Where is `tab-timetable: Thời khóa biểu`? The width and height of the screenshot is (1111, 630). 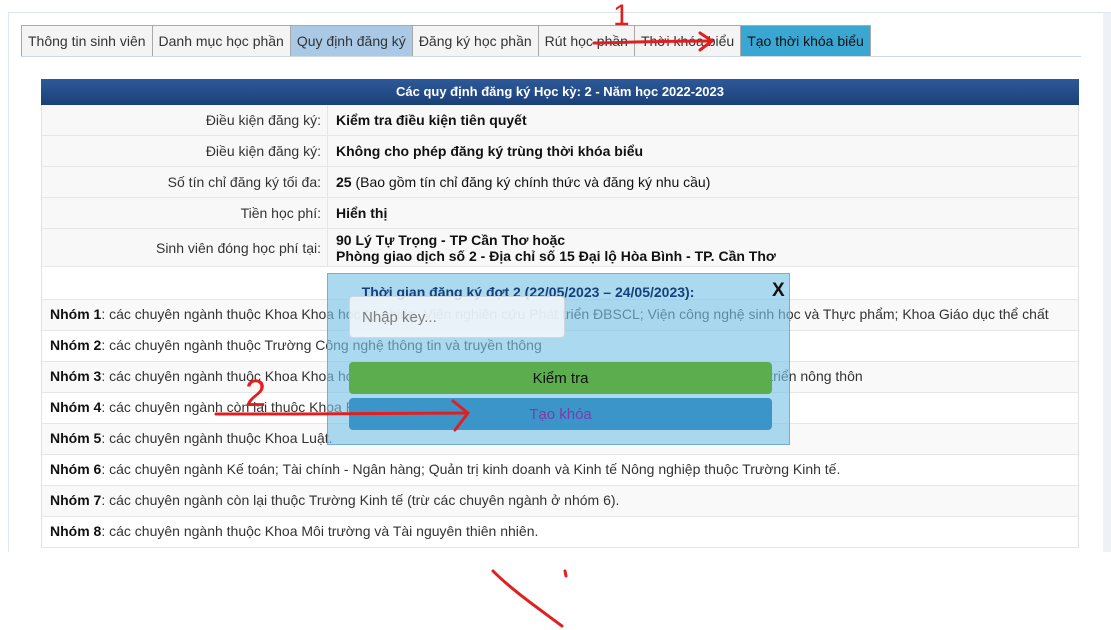
tab-timetable: Thời khóa biểu is located at coordinates (687, 41).